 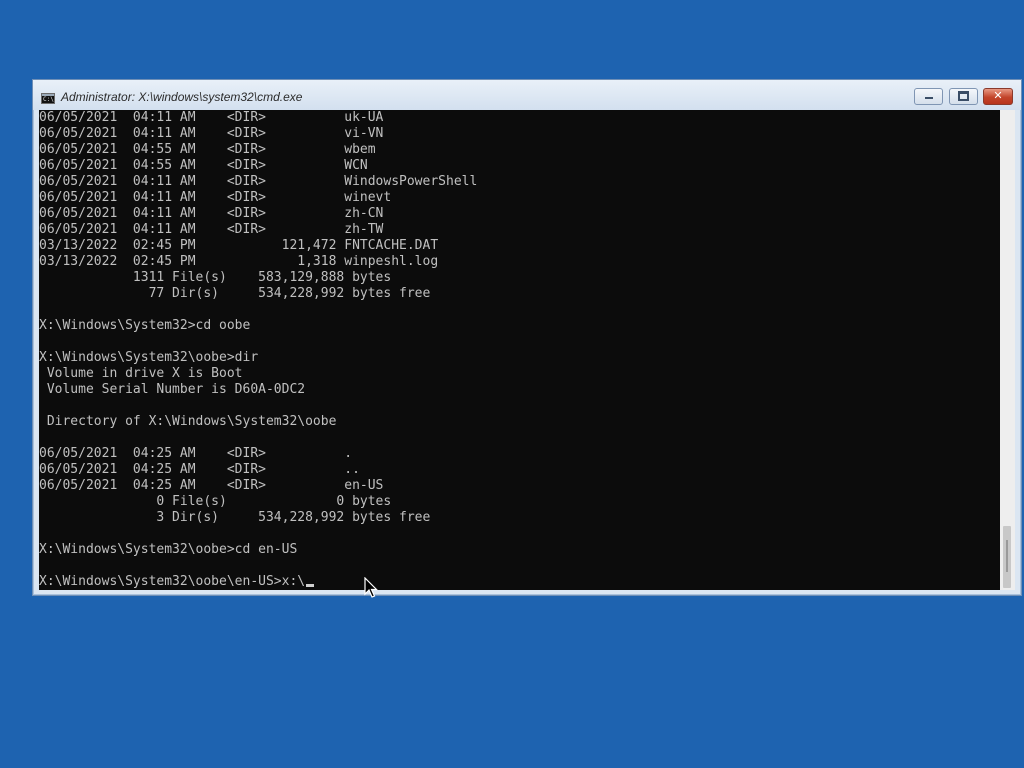 What do you see at coordinates (371, 587) in the screenshot?
I see `mouse-pointer-icon` at bounding box center [371, 587].